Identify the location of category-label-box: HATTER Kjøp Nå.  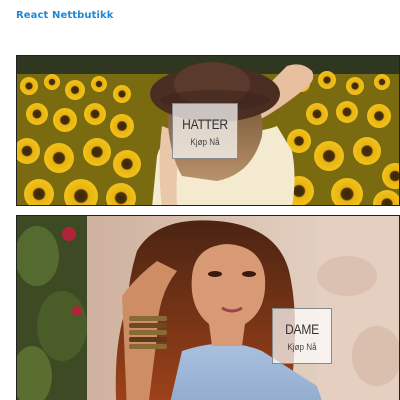
(205, 131).